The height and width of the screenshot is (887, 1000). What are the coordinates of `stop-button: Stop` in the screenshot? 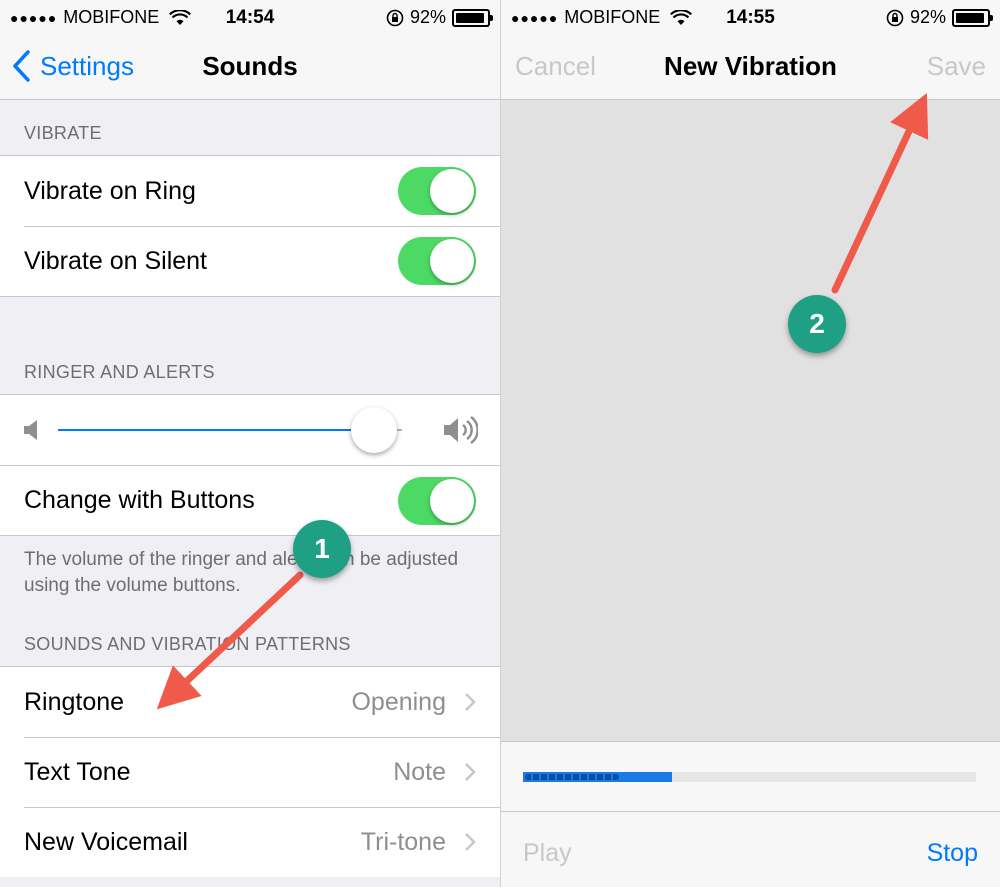 It's located at (952, 853).